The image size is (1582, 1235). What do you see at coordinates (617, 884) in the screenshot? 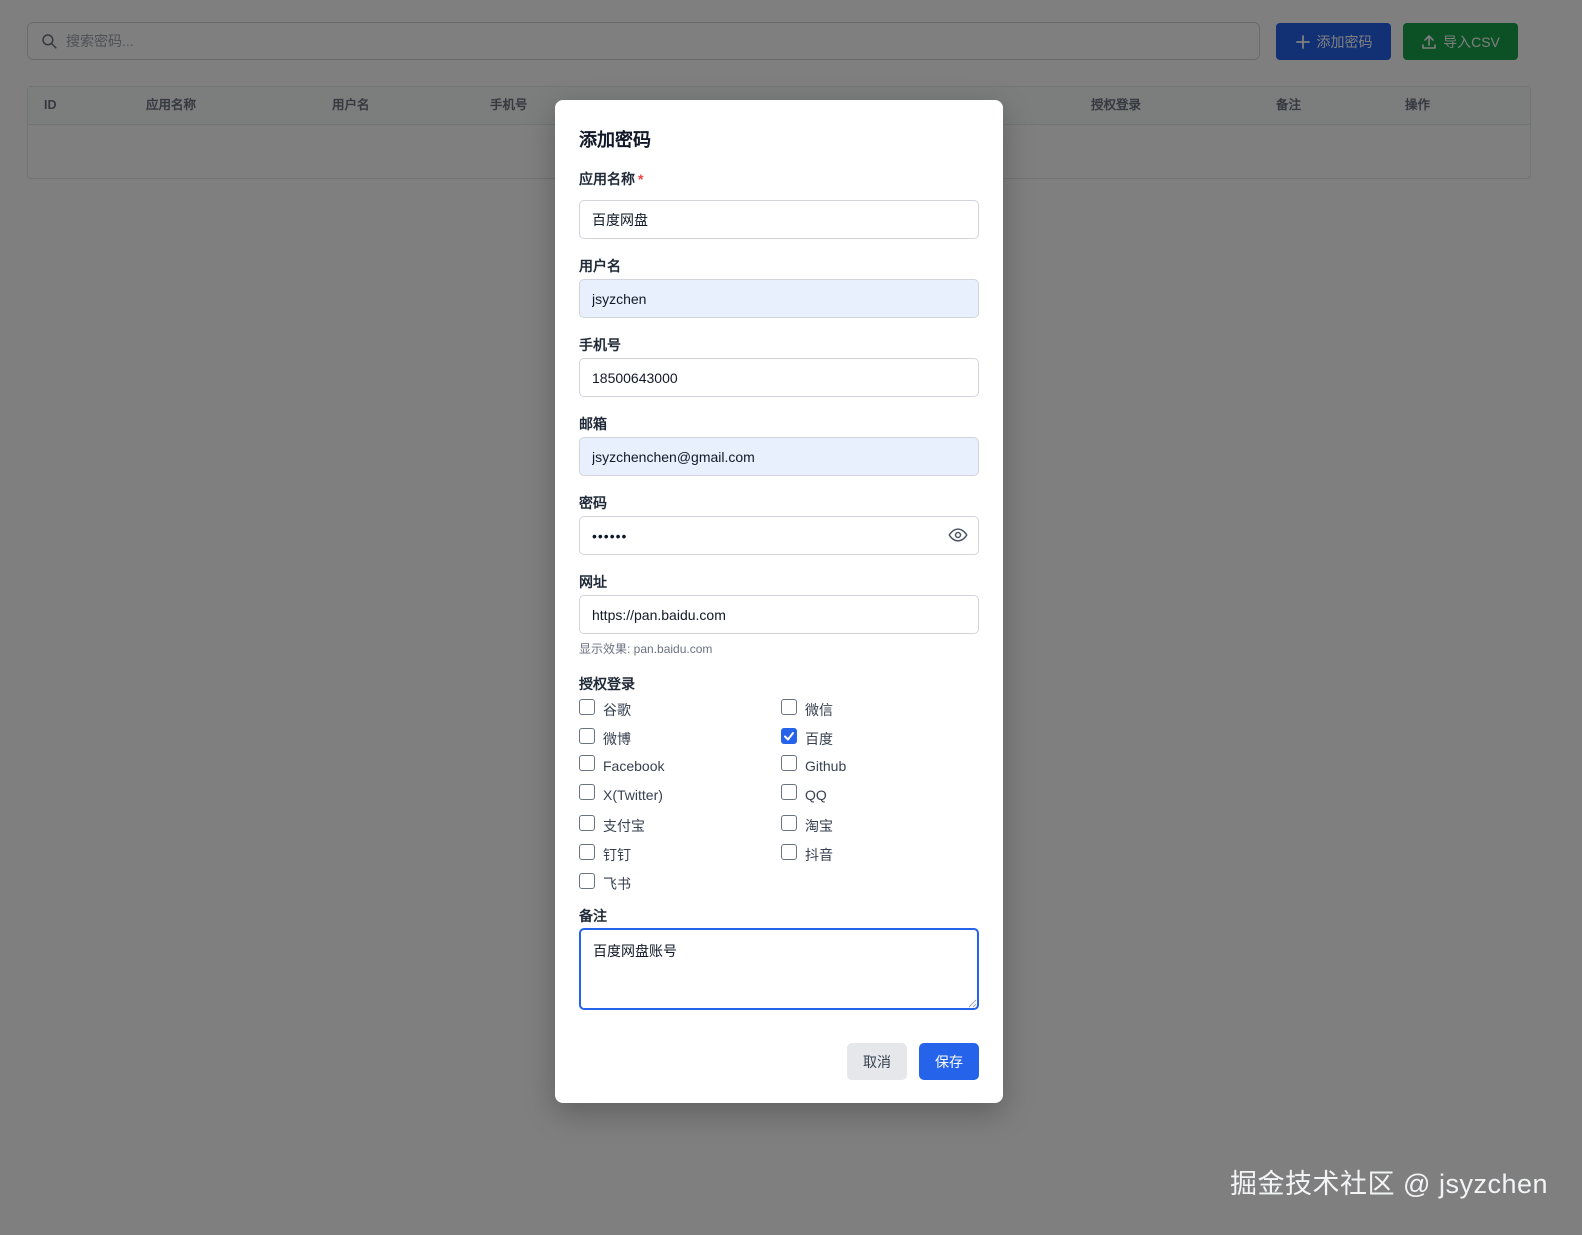
I see `auth-option-label: 飞书` at bounding box center [617, 884].